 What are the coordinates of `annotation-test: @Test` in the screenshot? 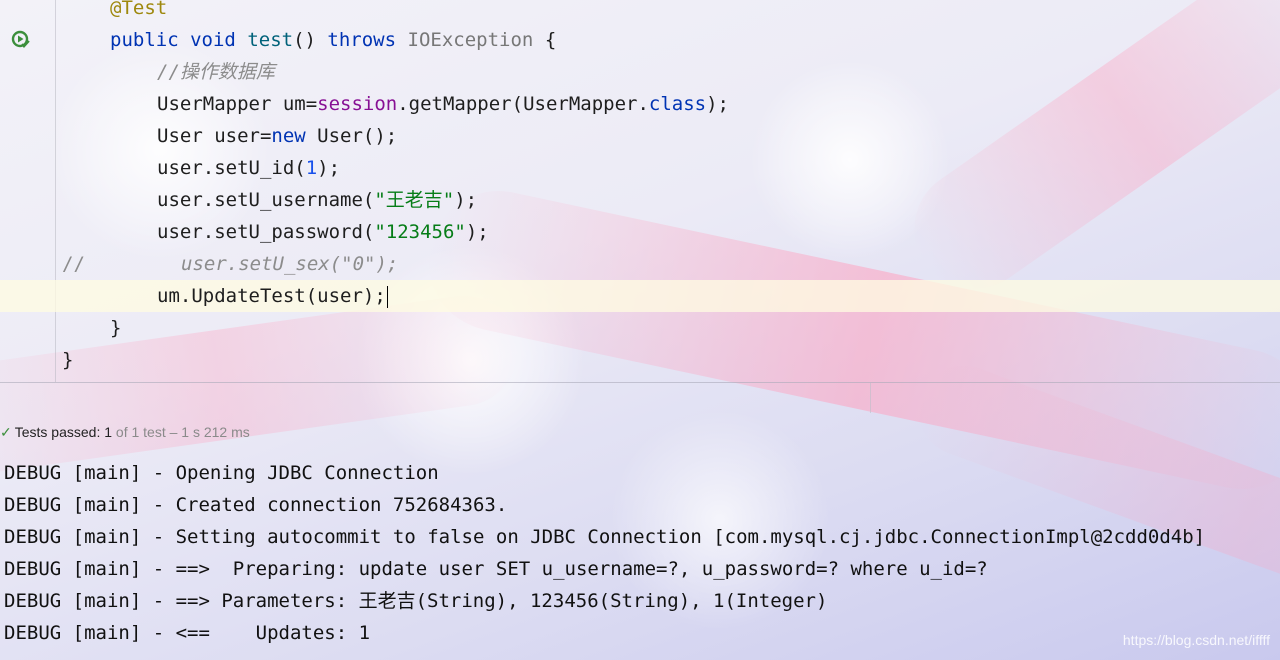 It's located at (139, 9).